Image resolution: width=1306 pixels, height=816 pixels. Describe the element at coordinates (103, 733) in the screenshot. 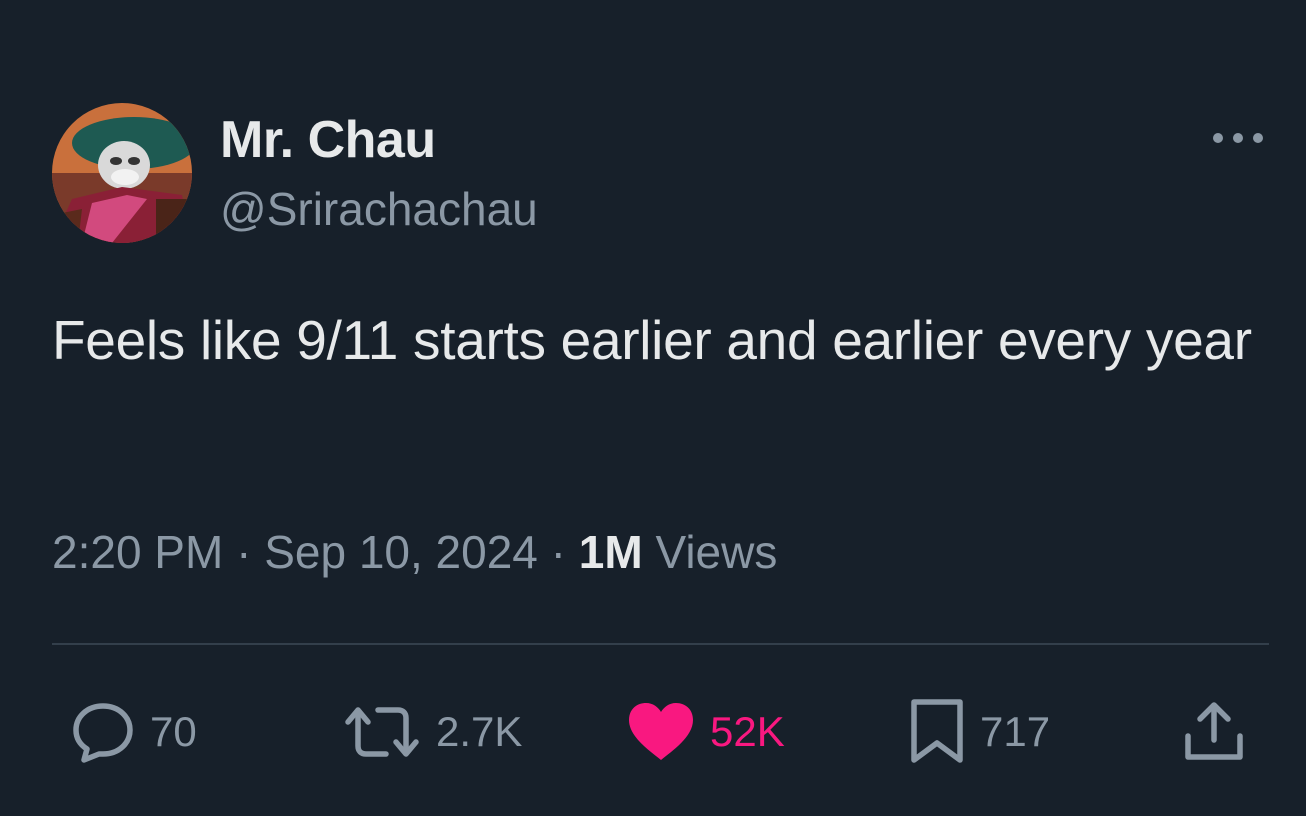

I see `reply-icon` at that location.